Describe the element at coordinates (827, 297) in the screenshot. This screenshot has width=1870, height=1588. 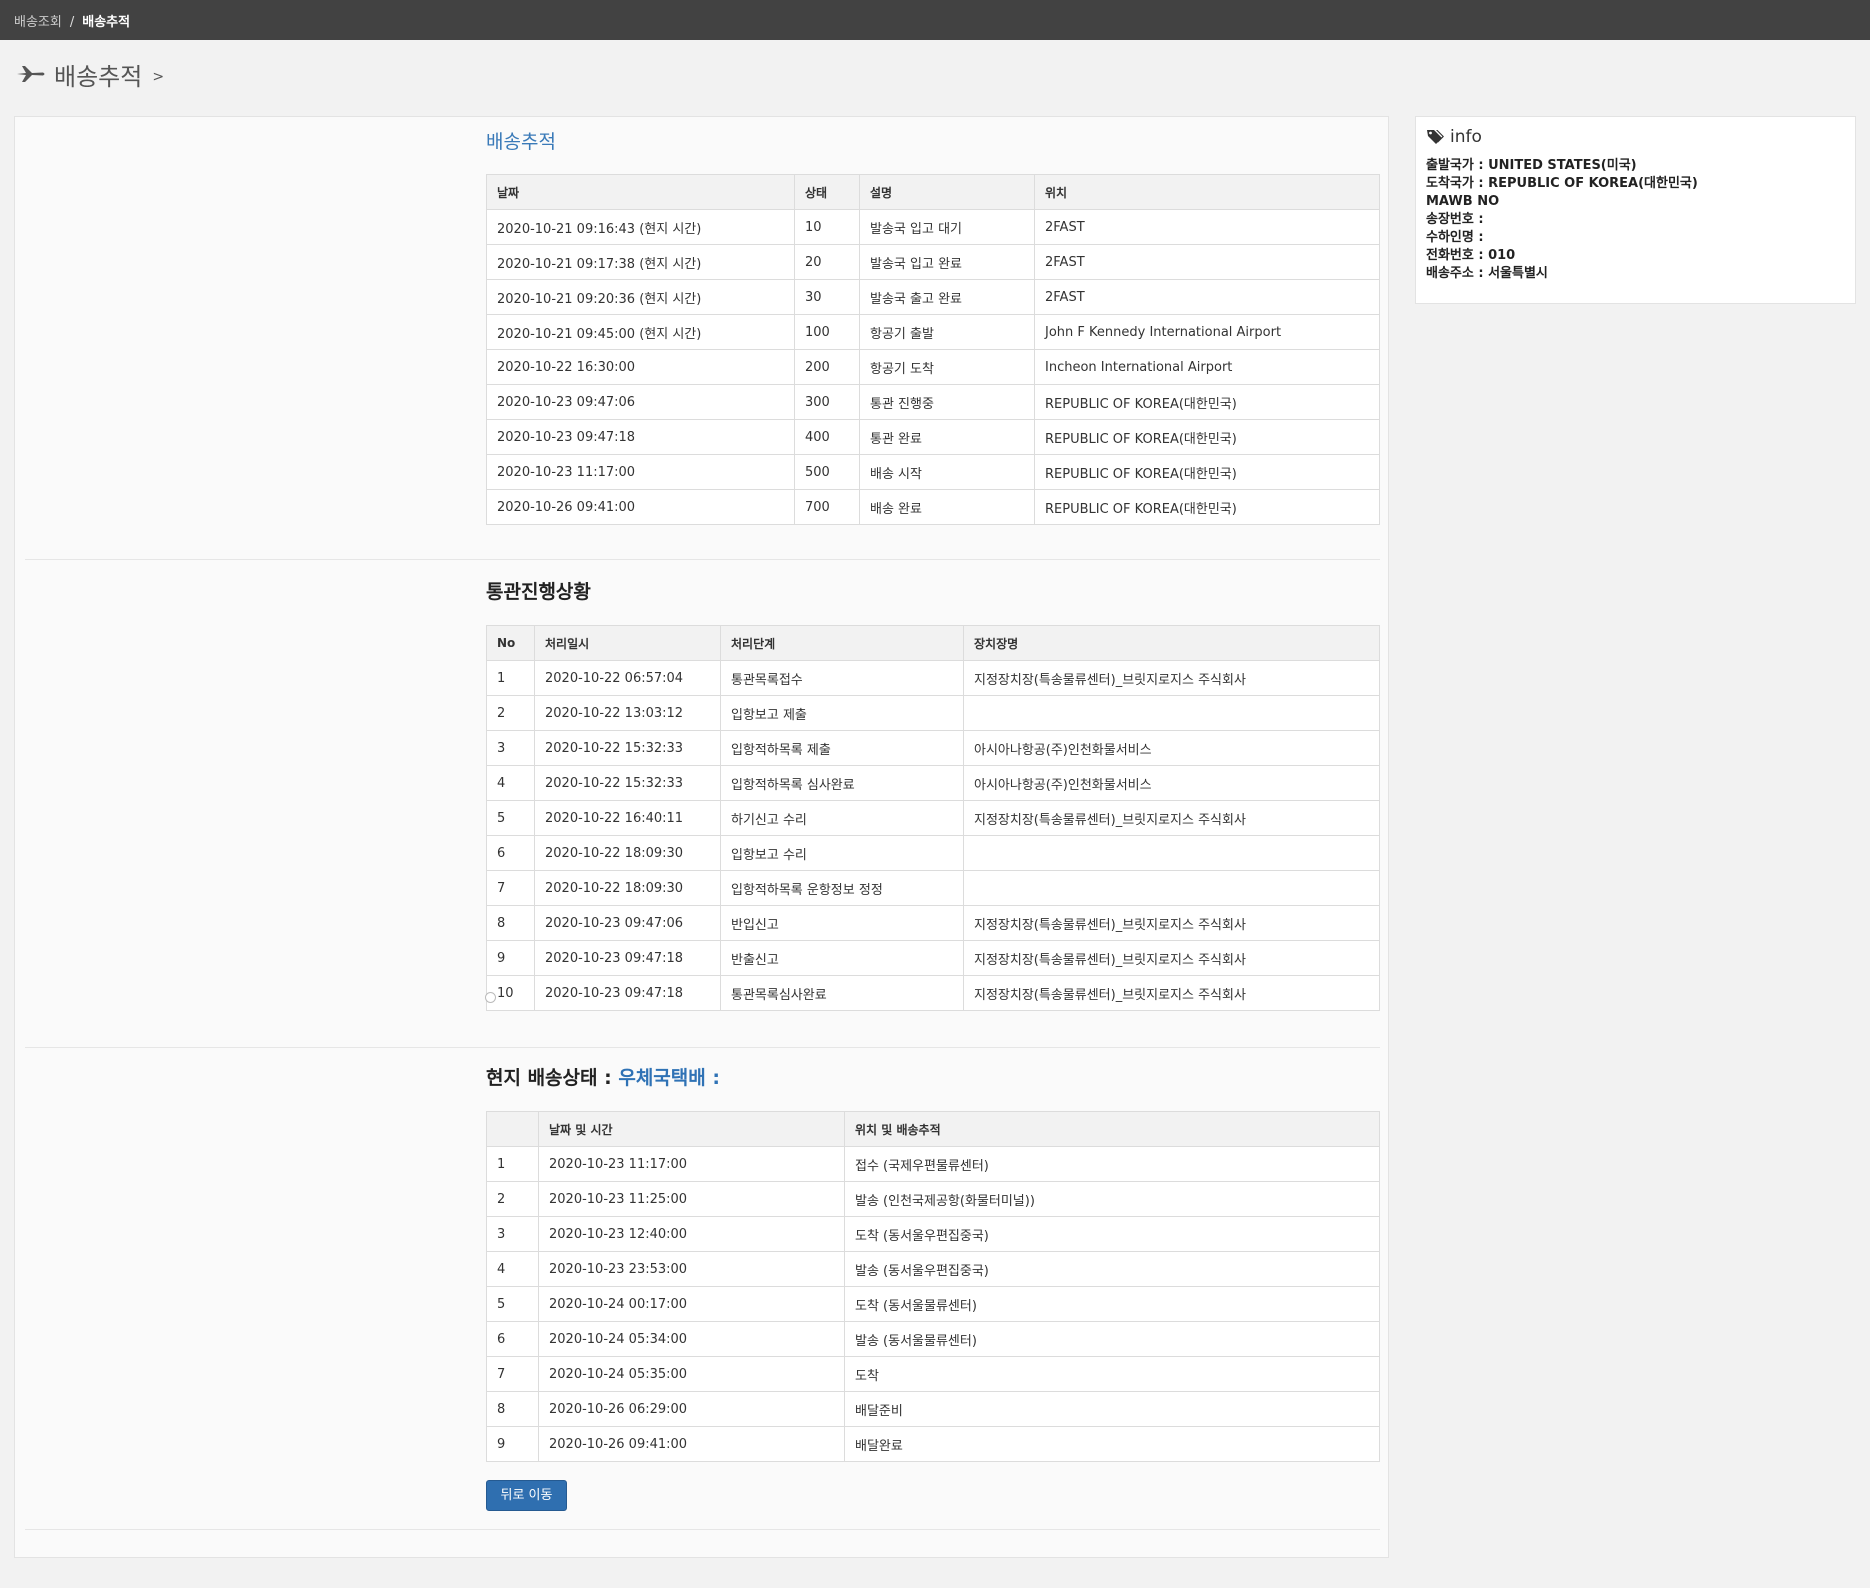
I see `table-cell: 30` at that location.